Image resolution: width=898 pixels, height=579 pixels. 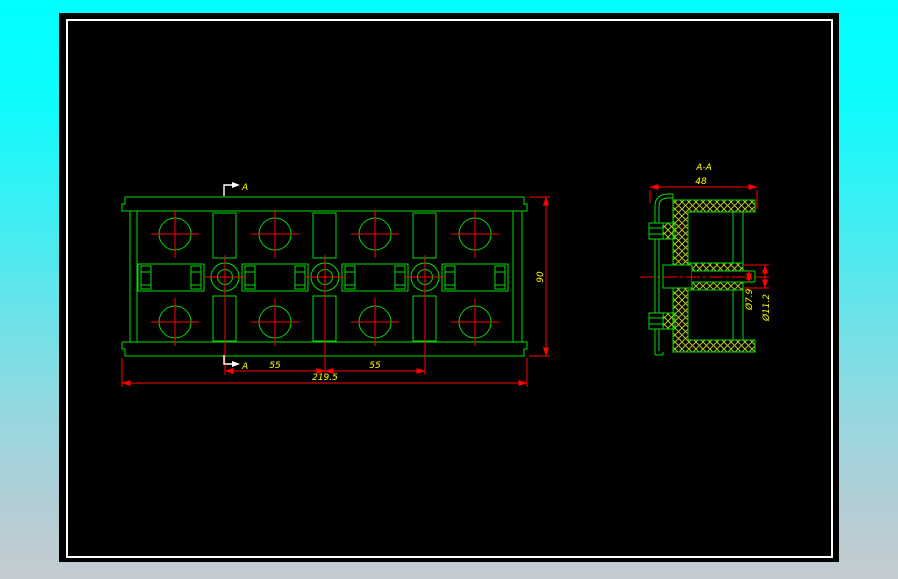 What do you see at coordinates (766, 308) in the screenshot?
I see `dim-hole-outer: Ø11.2` at bounding box center [766, 308].